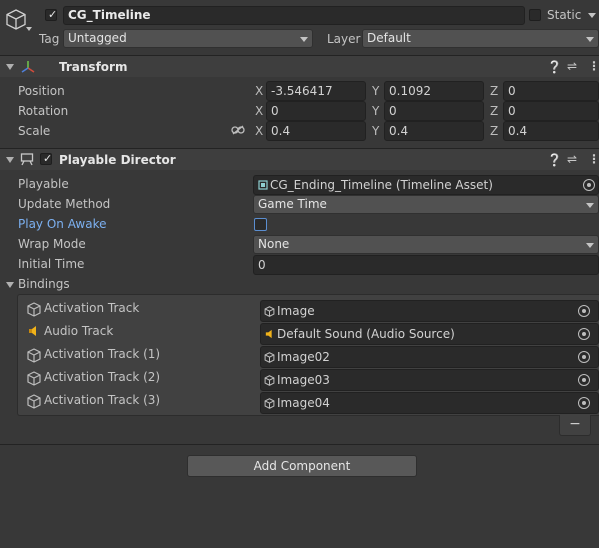 The width and height of the screenshot is (599, 548). Describe the element at coordinates (274, 244) in the screenshot. I see `wrap-mode-value: None` at that location.